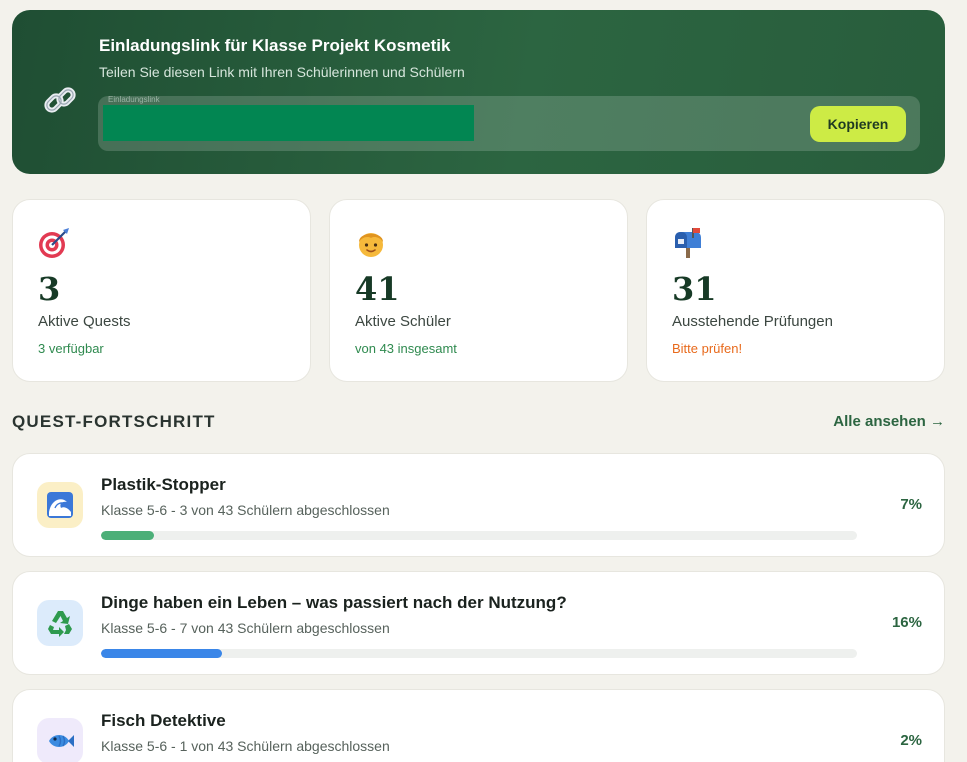  I want to click on stat-value: 41, so click(377, 289).